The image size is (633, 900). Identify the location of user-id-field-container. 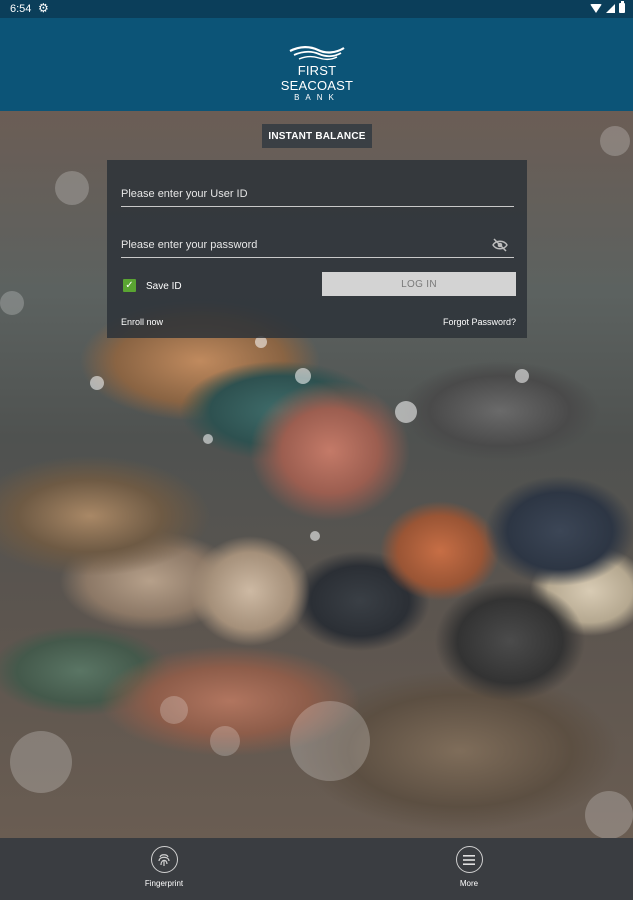
(317, 195).